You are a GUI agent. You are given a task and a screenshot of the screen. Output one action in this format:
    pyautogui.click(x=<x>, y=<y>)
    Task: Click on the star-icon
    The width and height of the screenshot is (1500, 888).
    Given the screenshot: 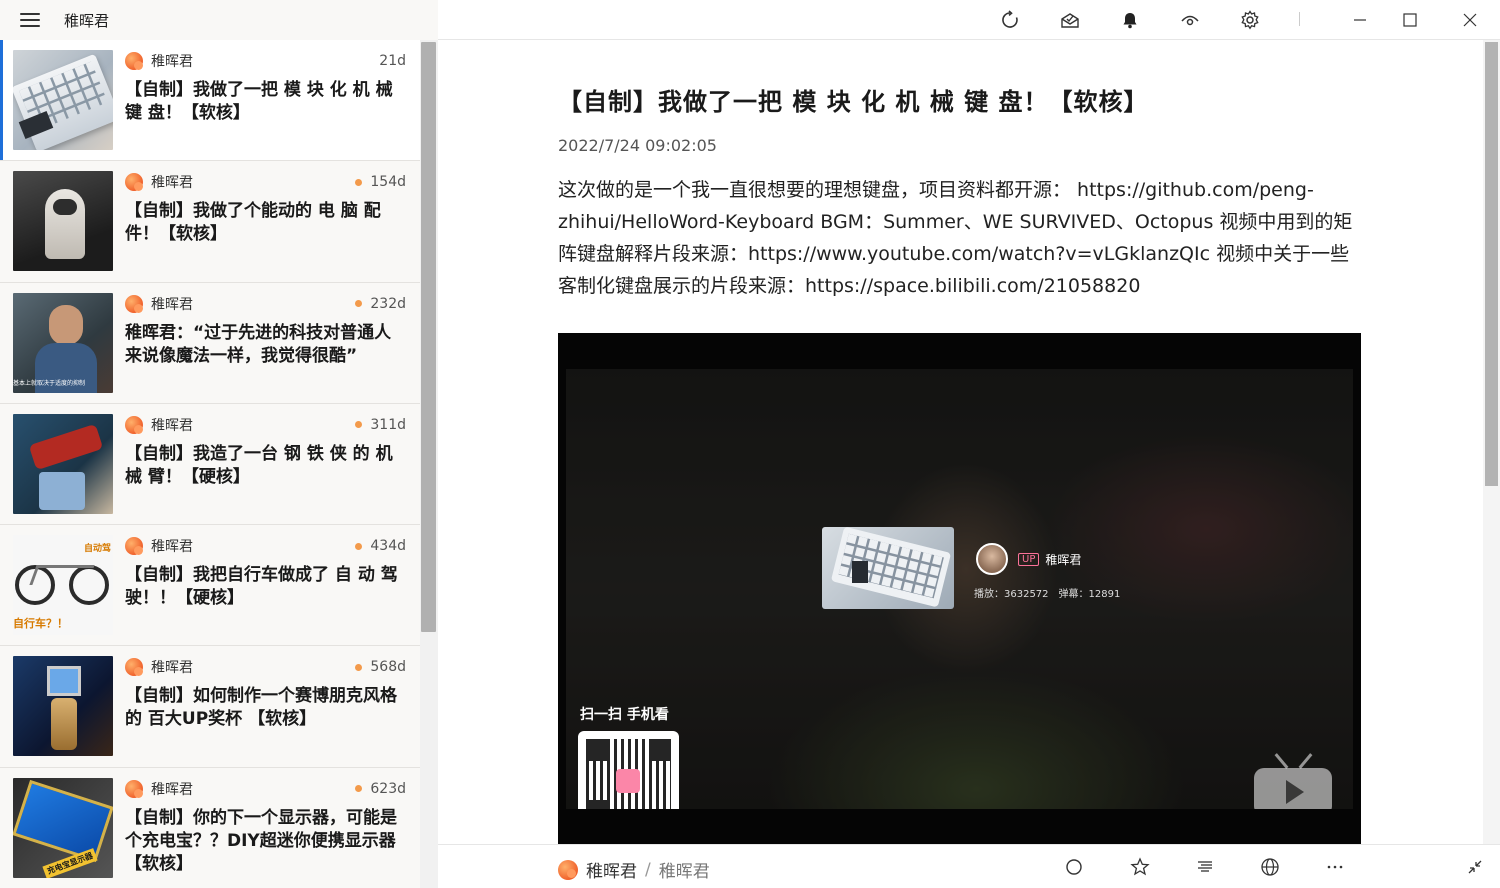 What is the action you would take?
    pyautogui.click(x=1140, y=867)
    